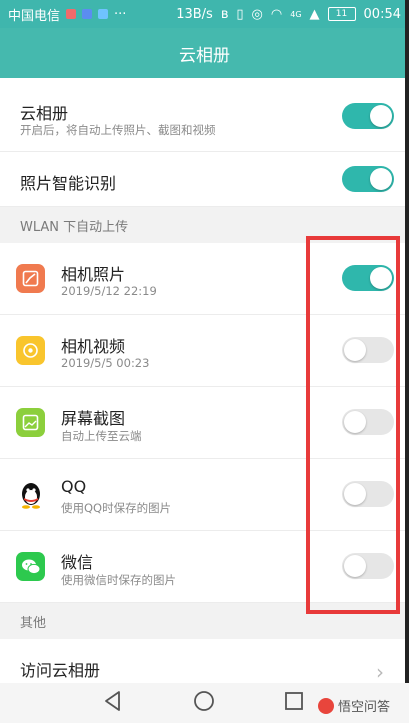 The height and width of the screenshot is (723, 409). Describe the element at coordinates (93, 418) in the screenshot. I see `upload-title: 屏幕截图` at that location.